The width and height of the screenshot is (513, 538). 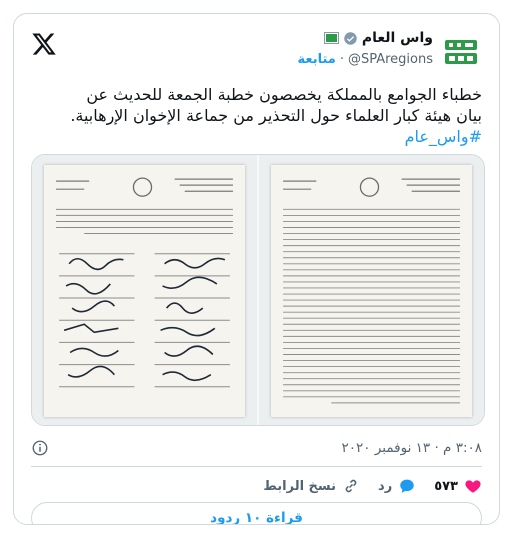 I want to click on affiliate-flag-icon, so click(x=331, y=38).